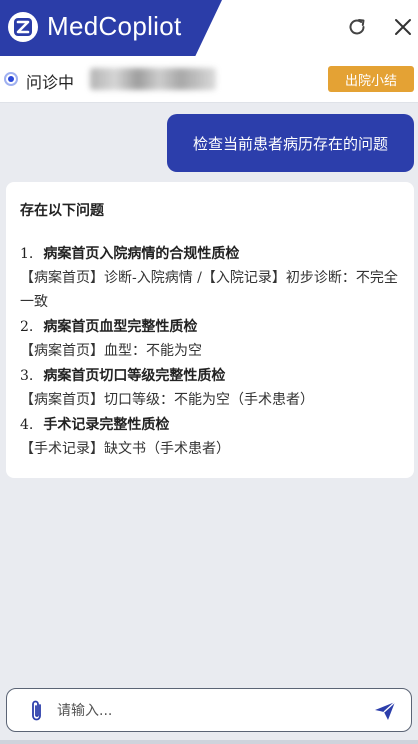 Image resolution: width=418 pixels, height=744 pixels. I want to click on send-icon, so click(385, 713).